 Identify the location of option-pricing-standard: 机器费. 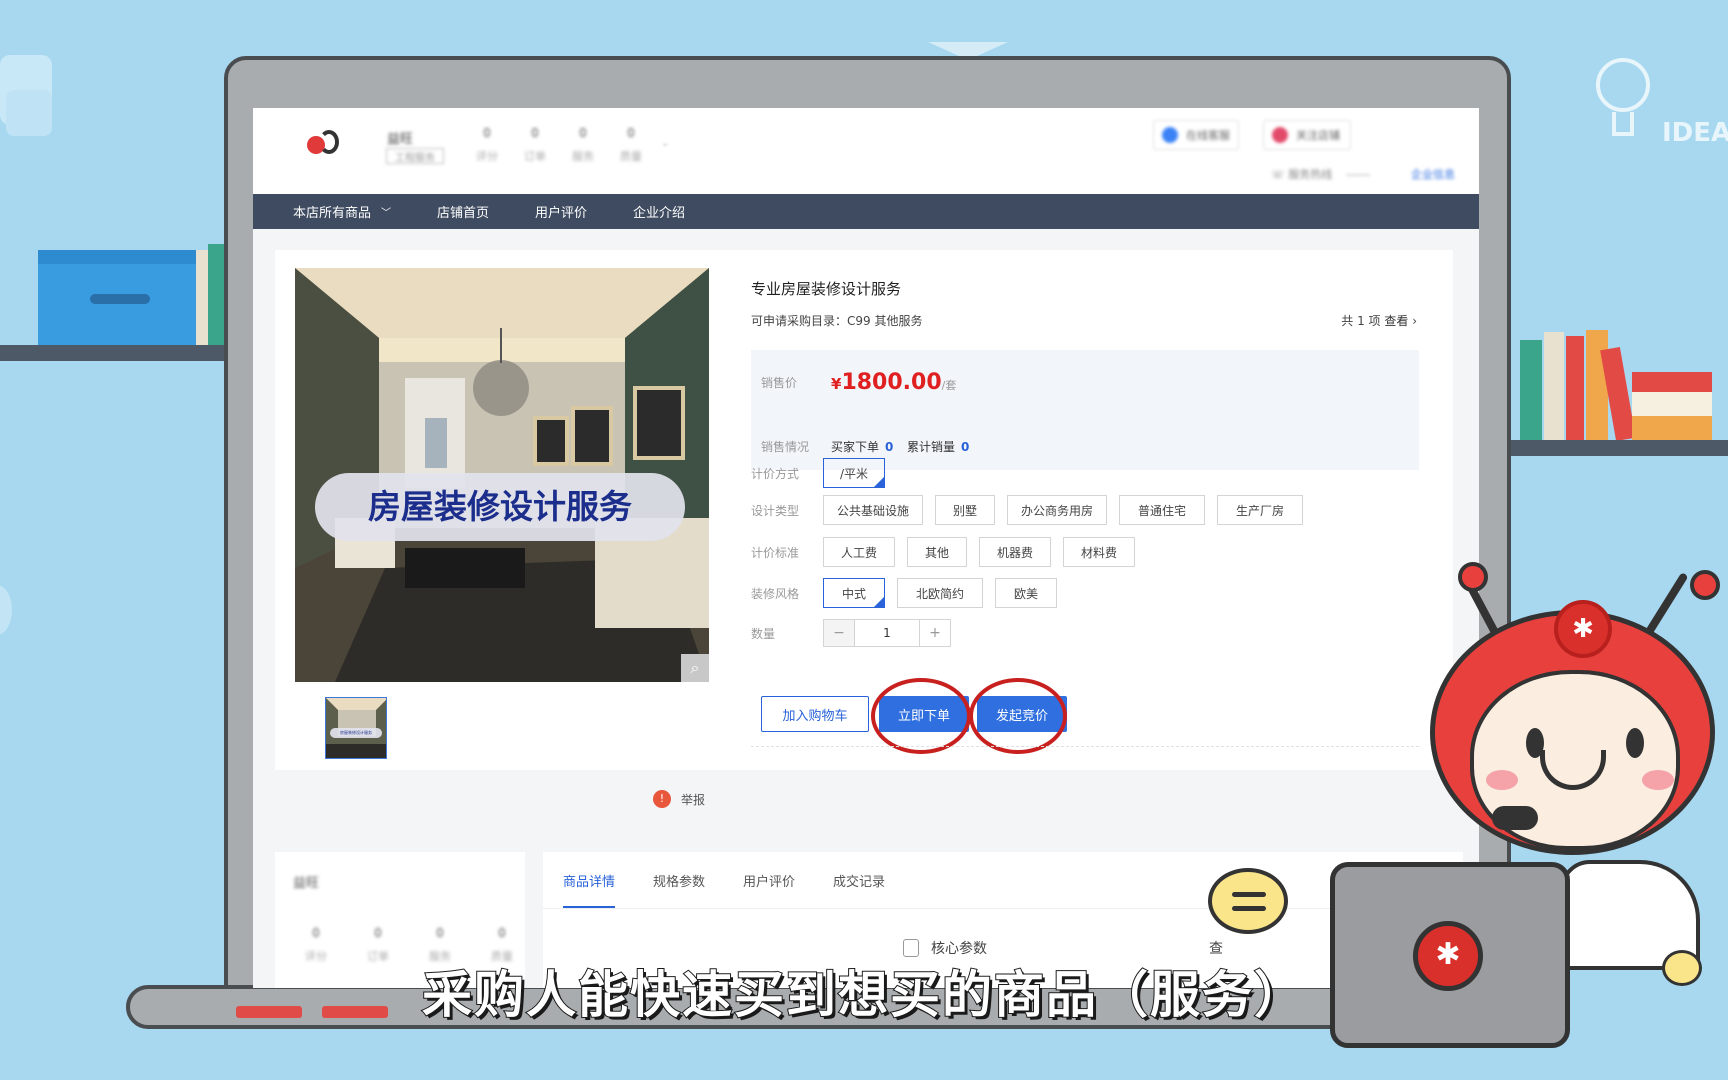
(1015, 552).